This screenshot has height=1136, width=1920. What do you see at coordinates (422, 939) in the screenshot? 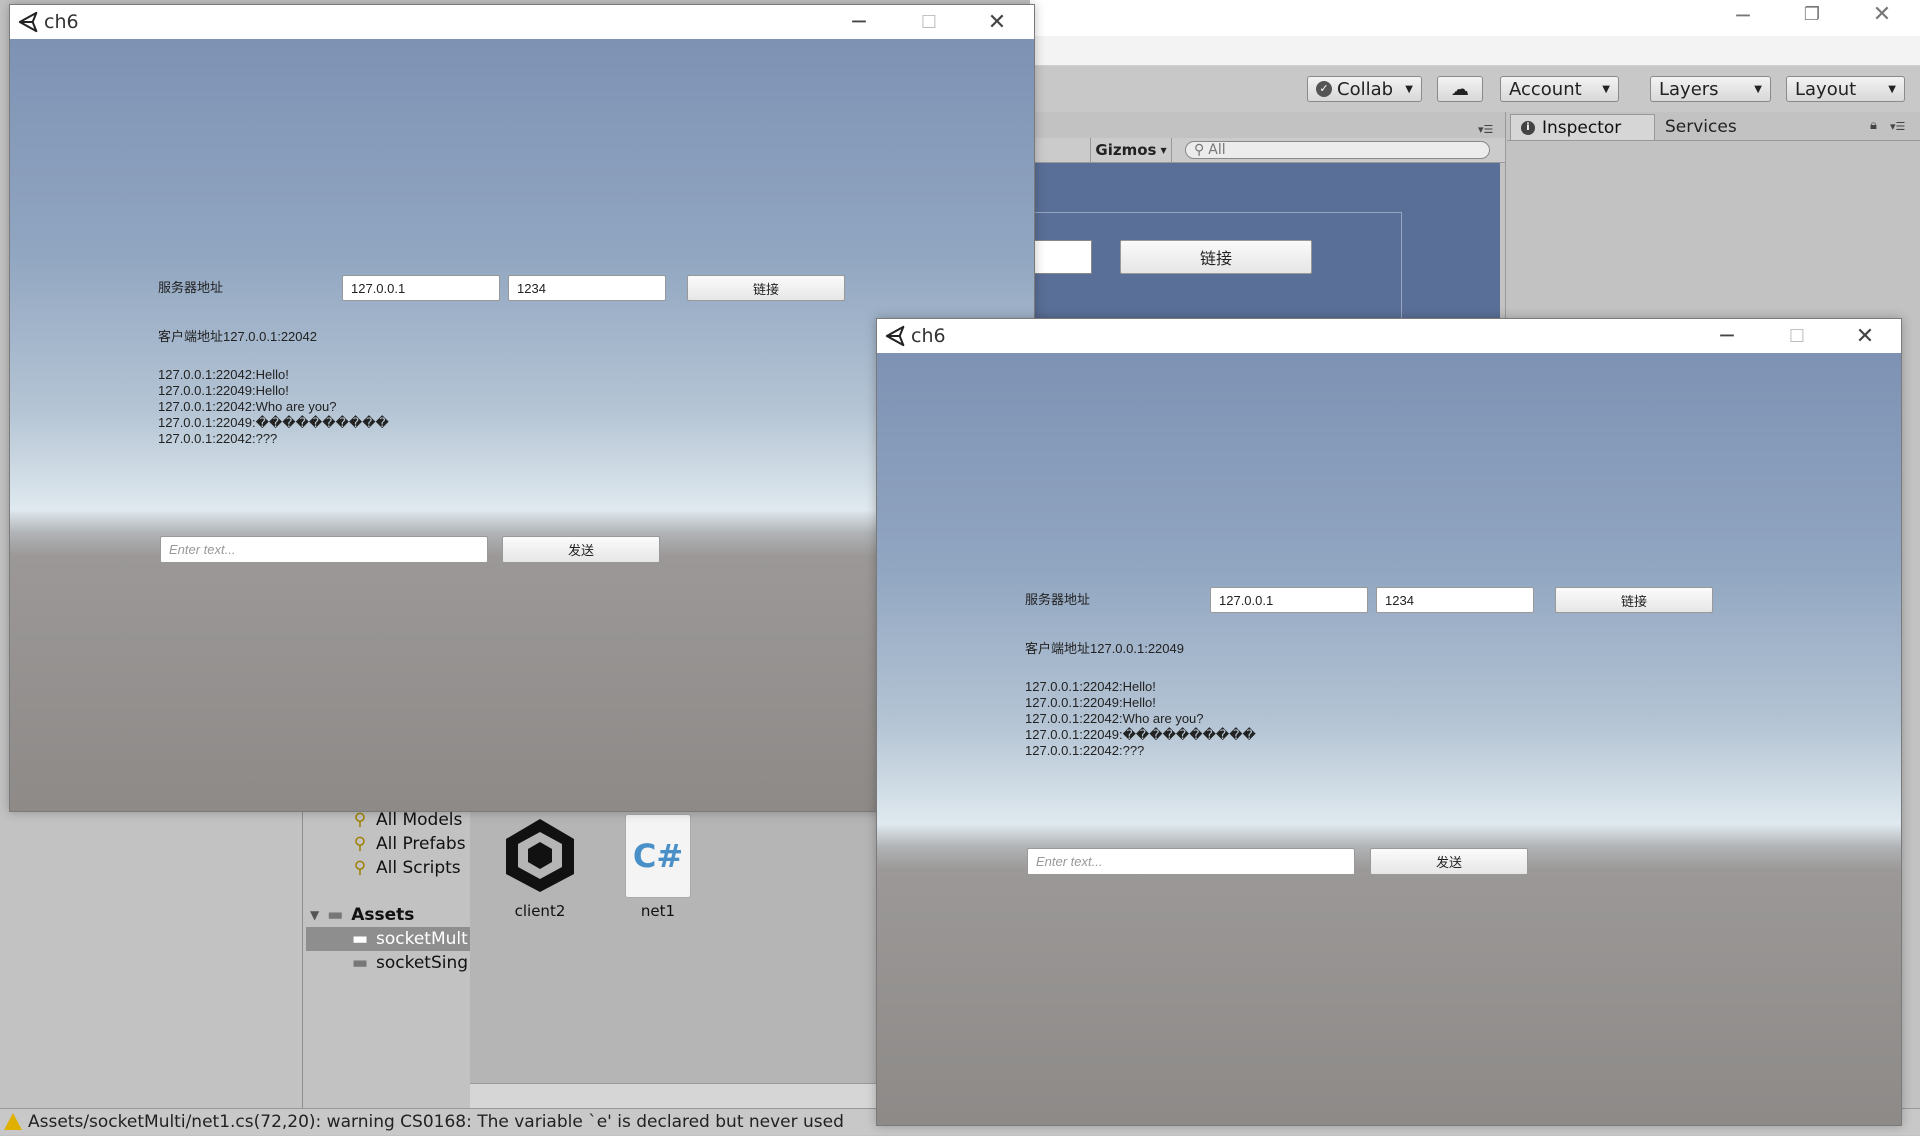
I see `folder-label: socketMult` at bounding box center [422, 939].